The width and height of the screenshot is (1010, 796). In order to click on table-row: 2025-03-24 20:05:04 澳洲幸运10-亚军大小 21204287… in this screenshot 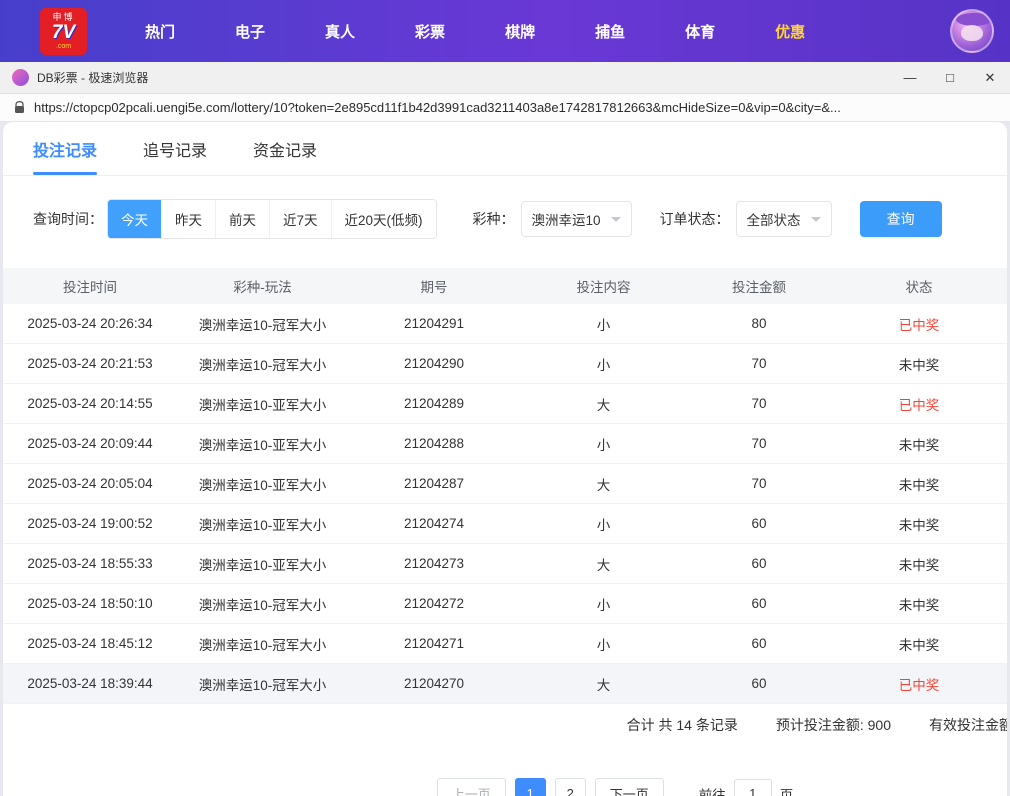, I will do `click(505, 484)`.